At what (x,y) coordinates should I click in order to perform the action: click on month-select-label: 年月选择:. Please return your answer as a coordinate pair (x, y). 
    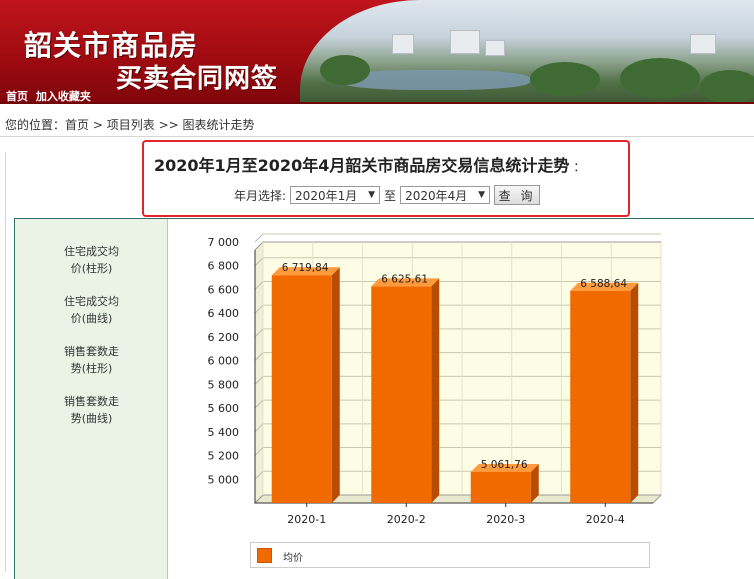
    Looking at the image, I should click on (260, 195).